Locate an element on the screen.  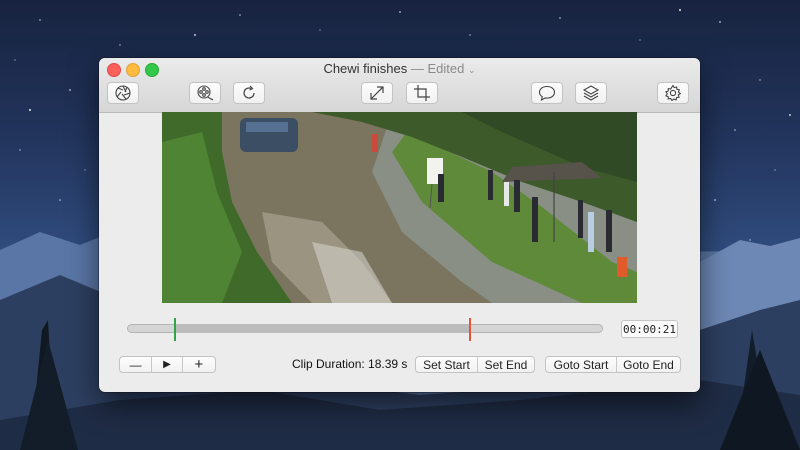
edited-status: Edited is located at coordinates (446, 68).